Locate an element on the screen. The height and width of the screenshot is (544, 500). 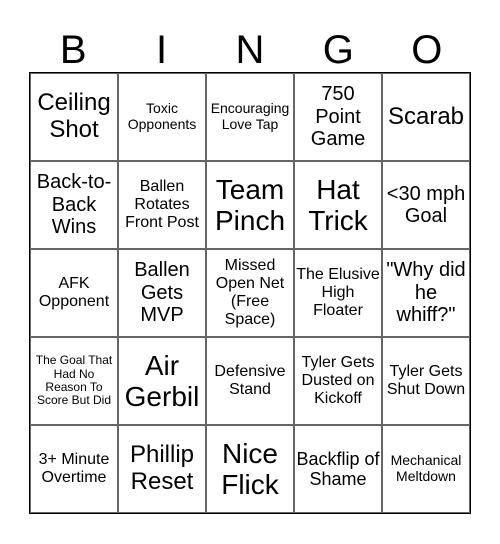
bingo-cell: Ballen Gets MVP is located at coordinates (162, 293).